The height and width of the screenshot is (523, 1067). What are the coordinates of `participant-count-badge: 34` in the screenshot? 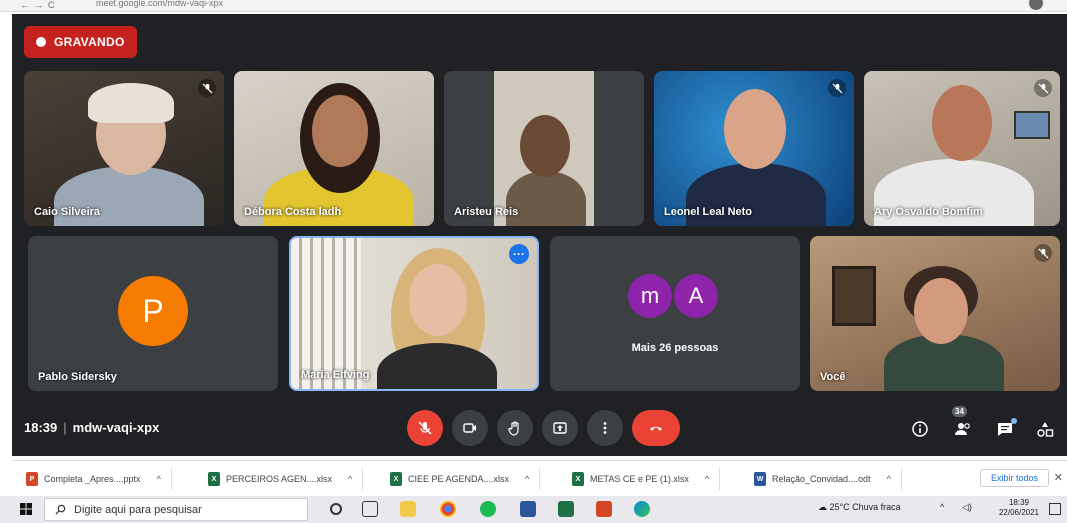 It's located at (959, 411).